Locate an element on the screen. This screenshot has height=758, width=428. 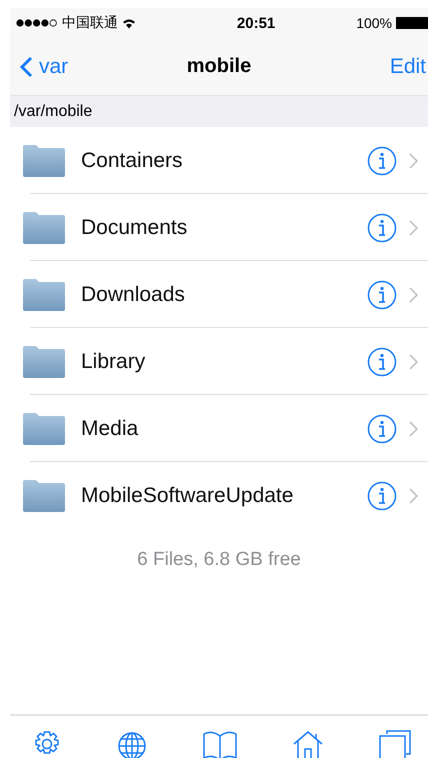
globe-icon is located at coordinates (132, 744).